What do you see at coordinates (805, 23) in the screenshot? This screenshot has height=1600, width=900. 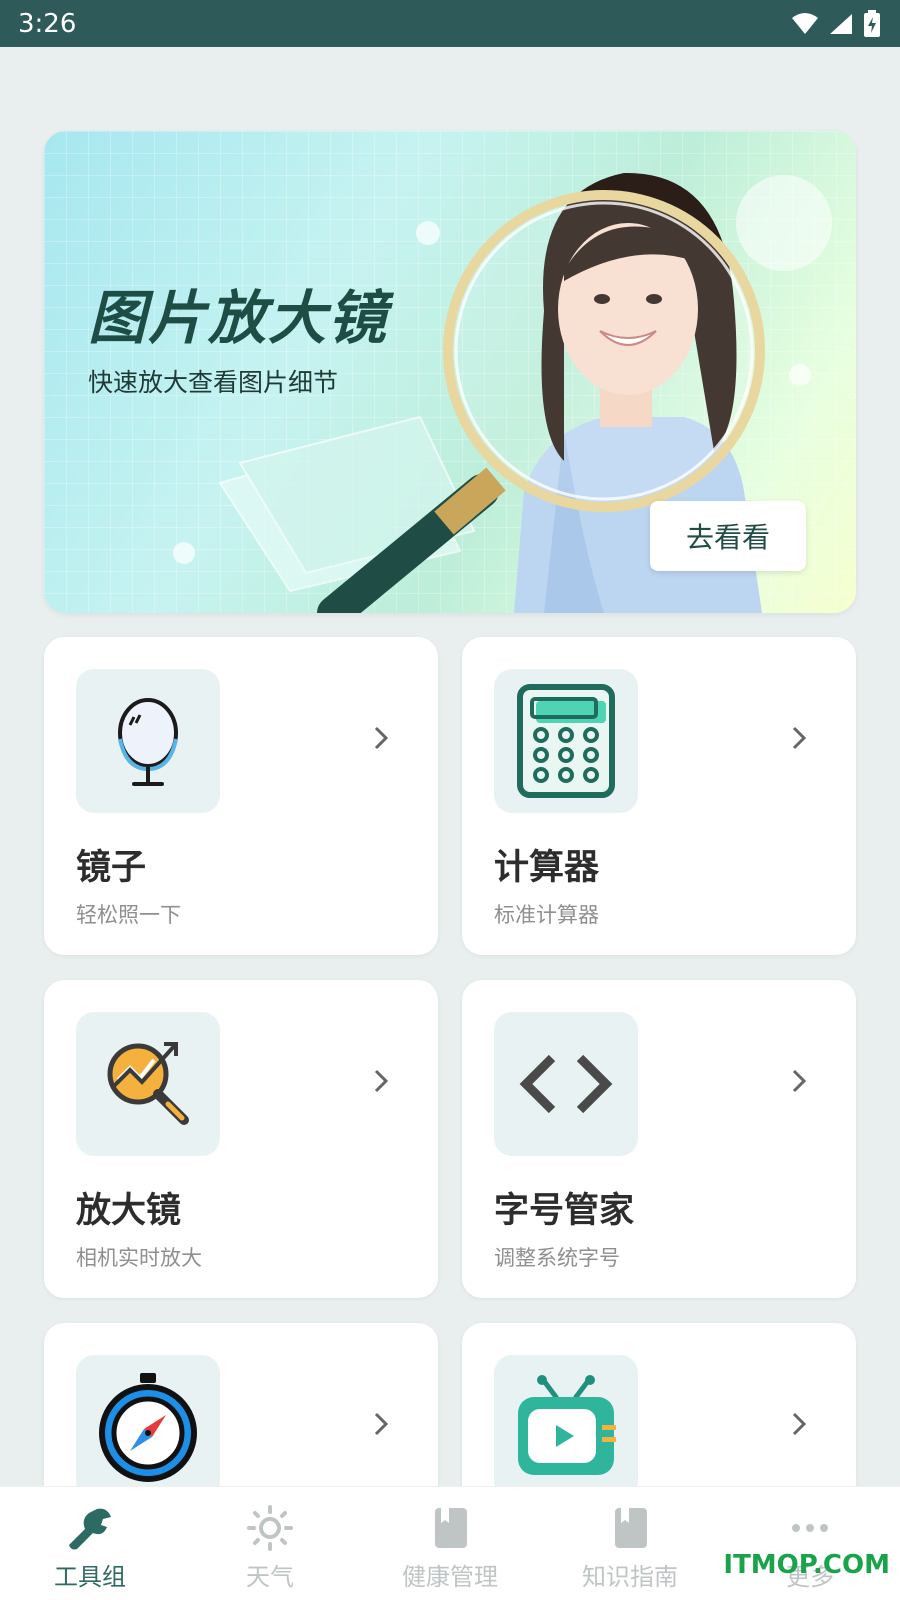 I see `wifi-icon` at bounding box center [805, 23].